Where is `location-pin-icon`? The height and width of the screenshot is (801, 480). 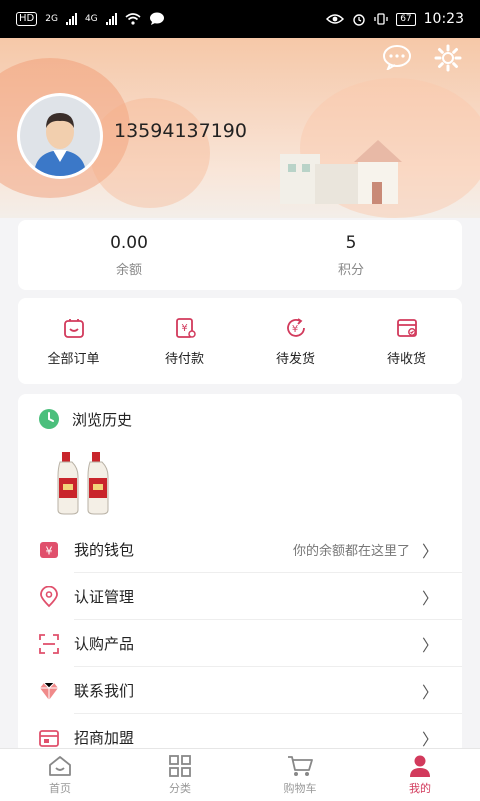 location-pin-icon is located at coordinates (49, 596).